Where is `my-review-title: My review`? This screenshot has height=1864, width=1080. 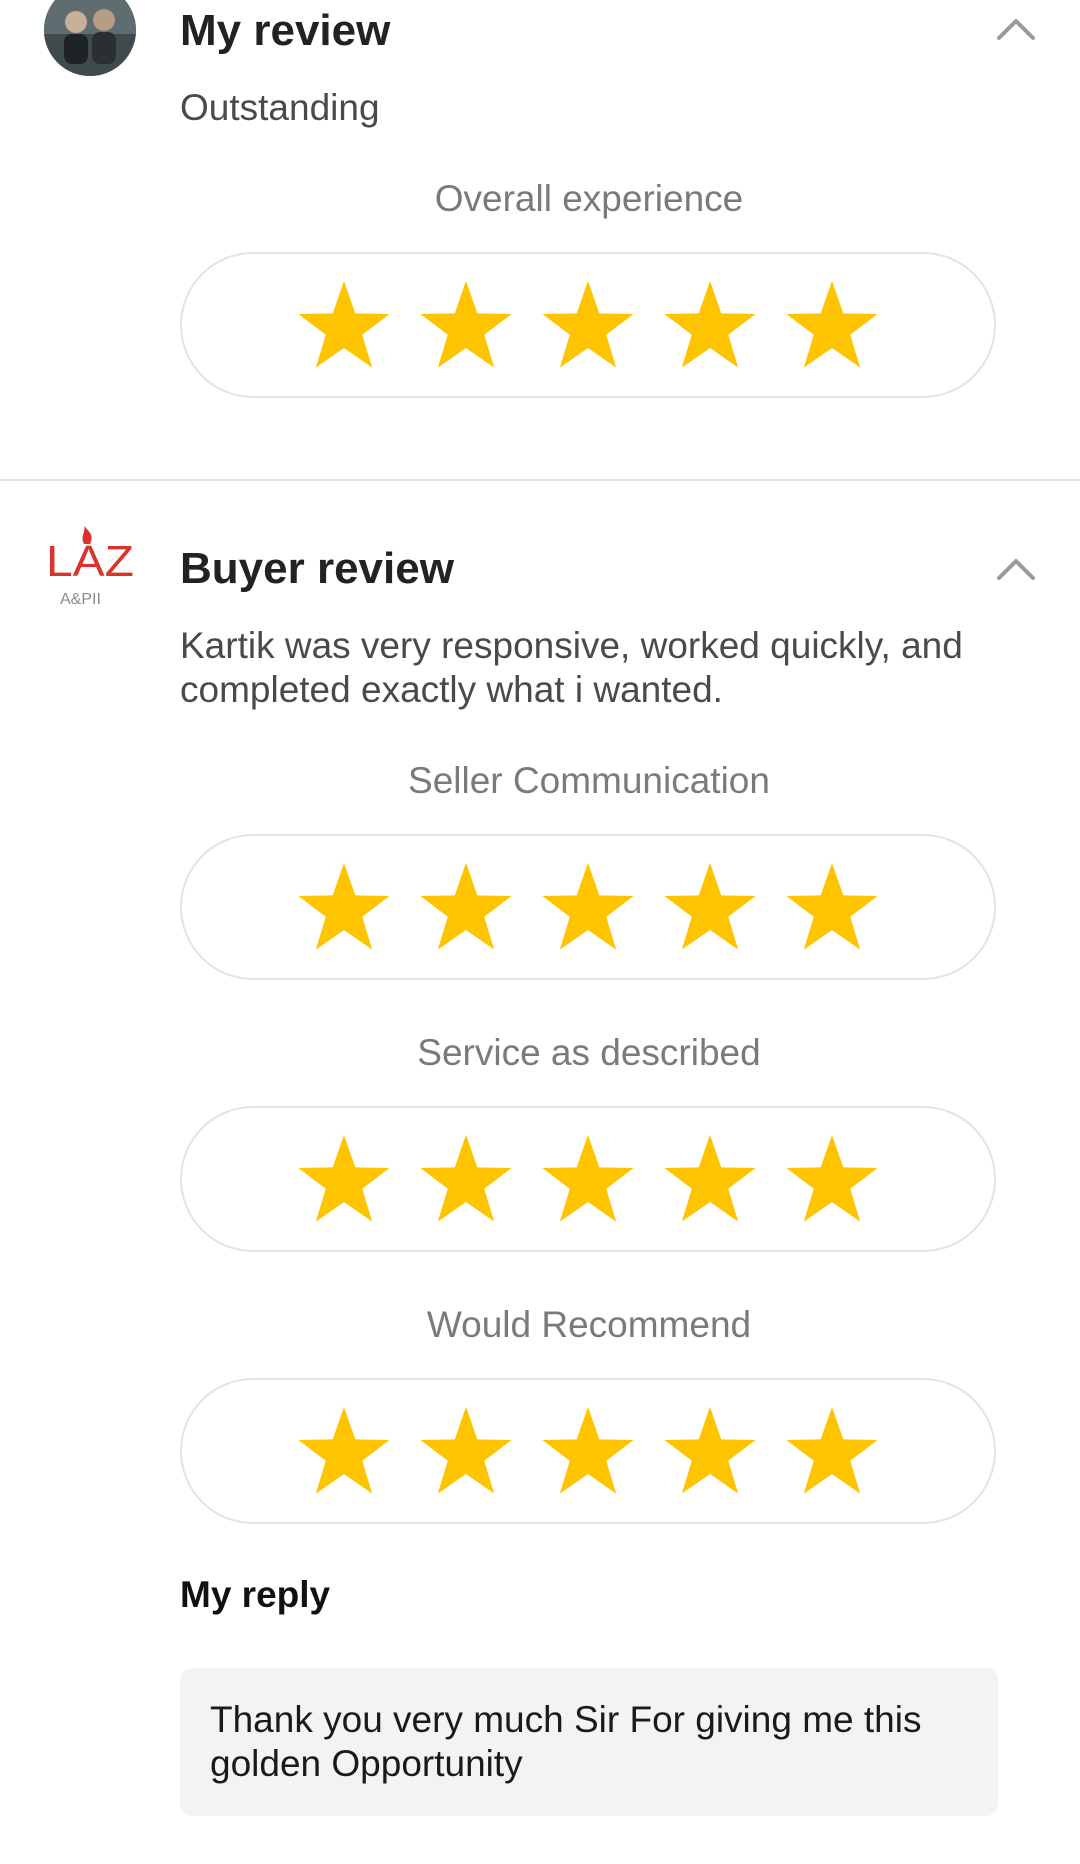 my-review-title: My review is located at coordinates (285, 30).